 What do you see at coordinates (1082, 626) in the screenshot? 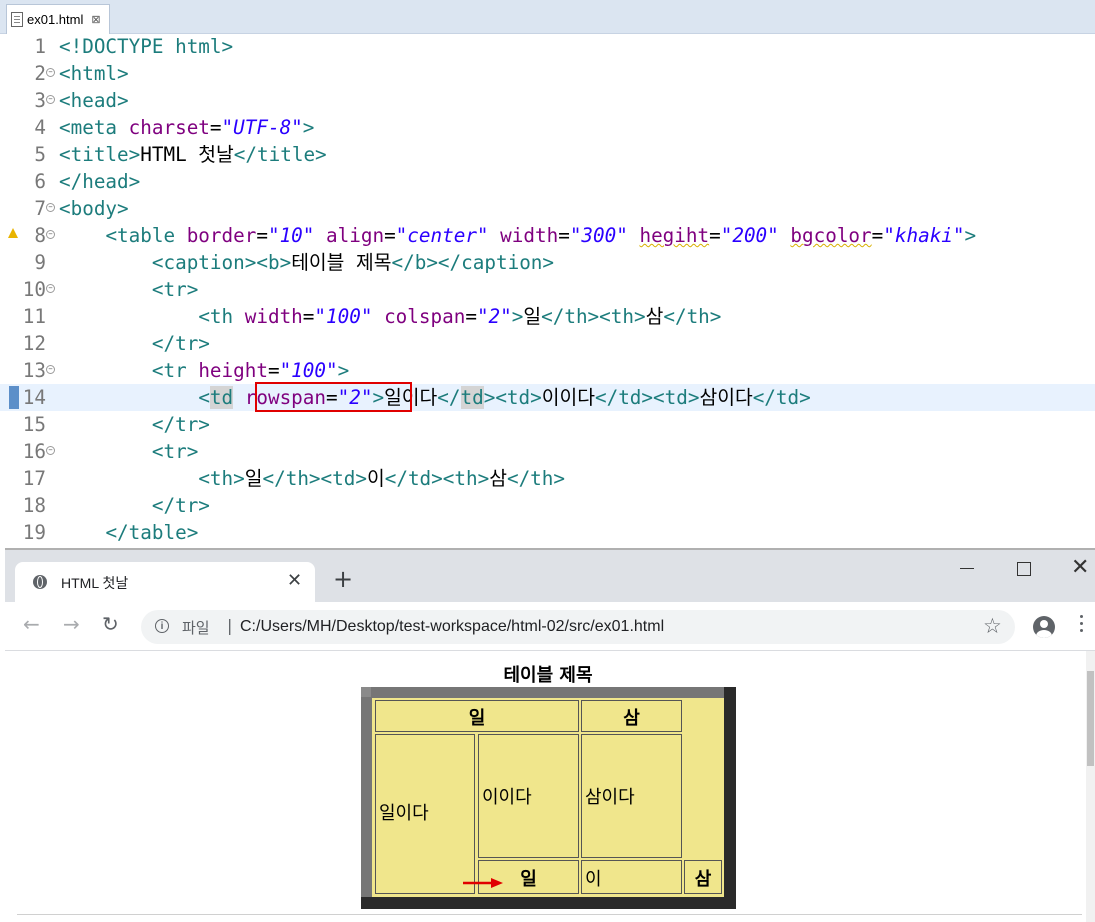
I see `menu-icon` at bounding box center [1082, 626].